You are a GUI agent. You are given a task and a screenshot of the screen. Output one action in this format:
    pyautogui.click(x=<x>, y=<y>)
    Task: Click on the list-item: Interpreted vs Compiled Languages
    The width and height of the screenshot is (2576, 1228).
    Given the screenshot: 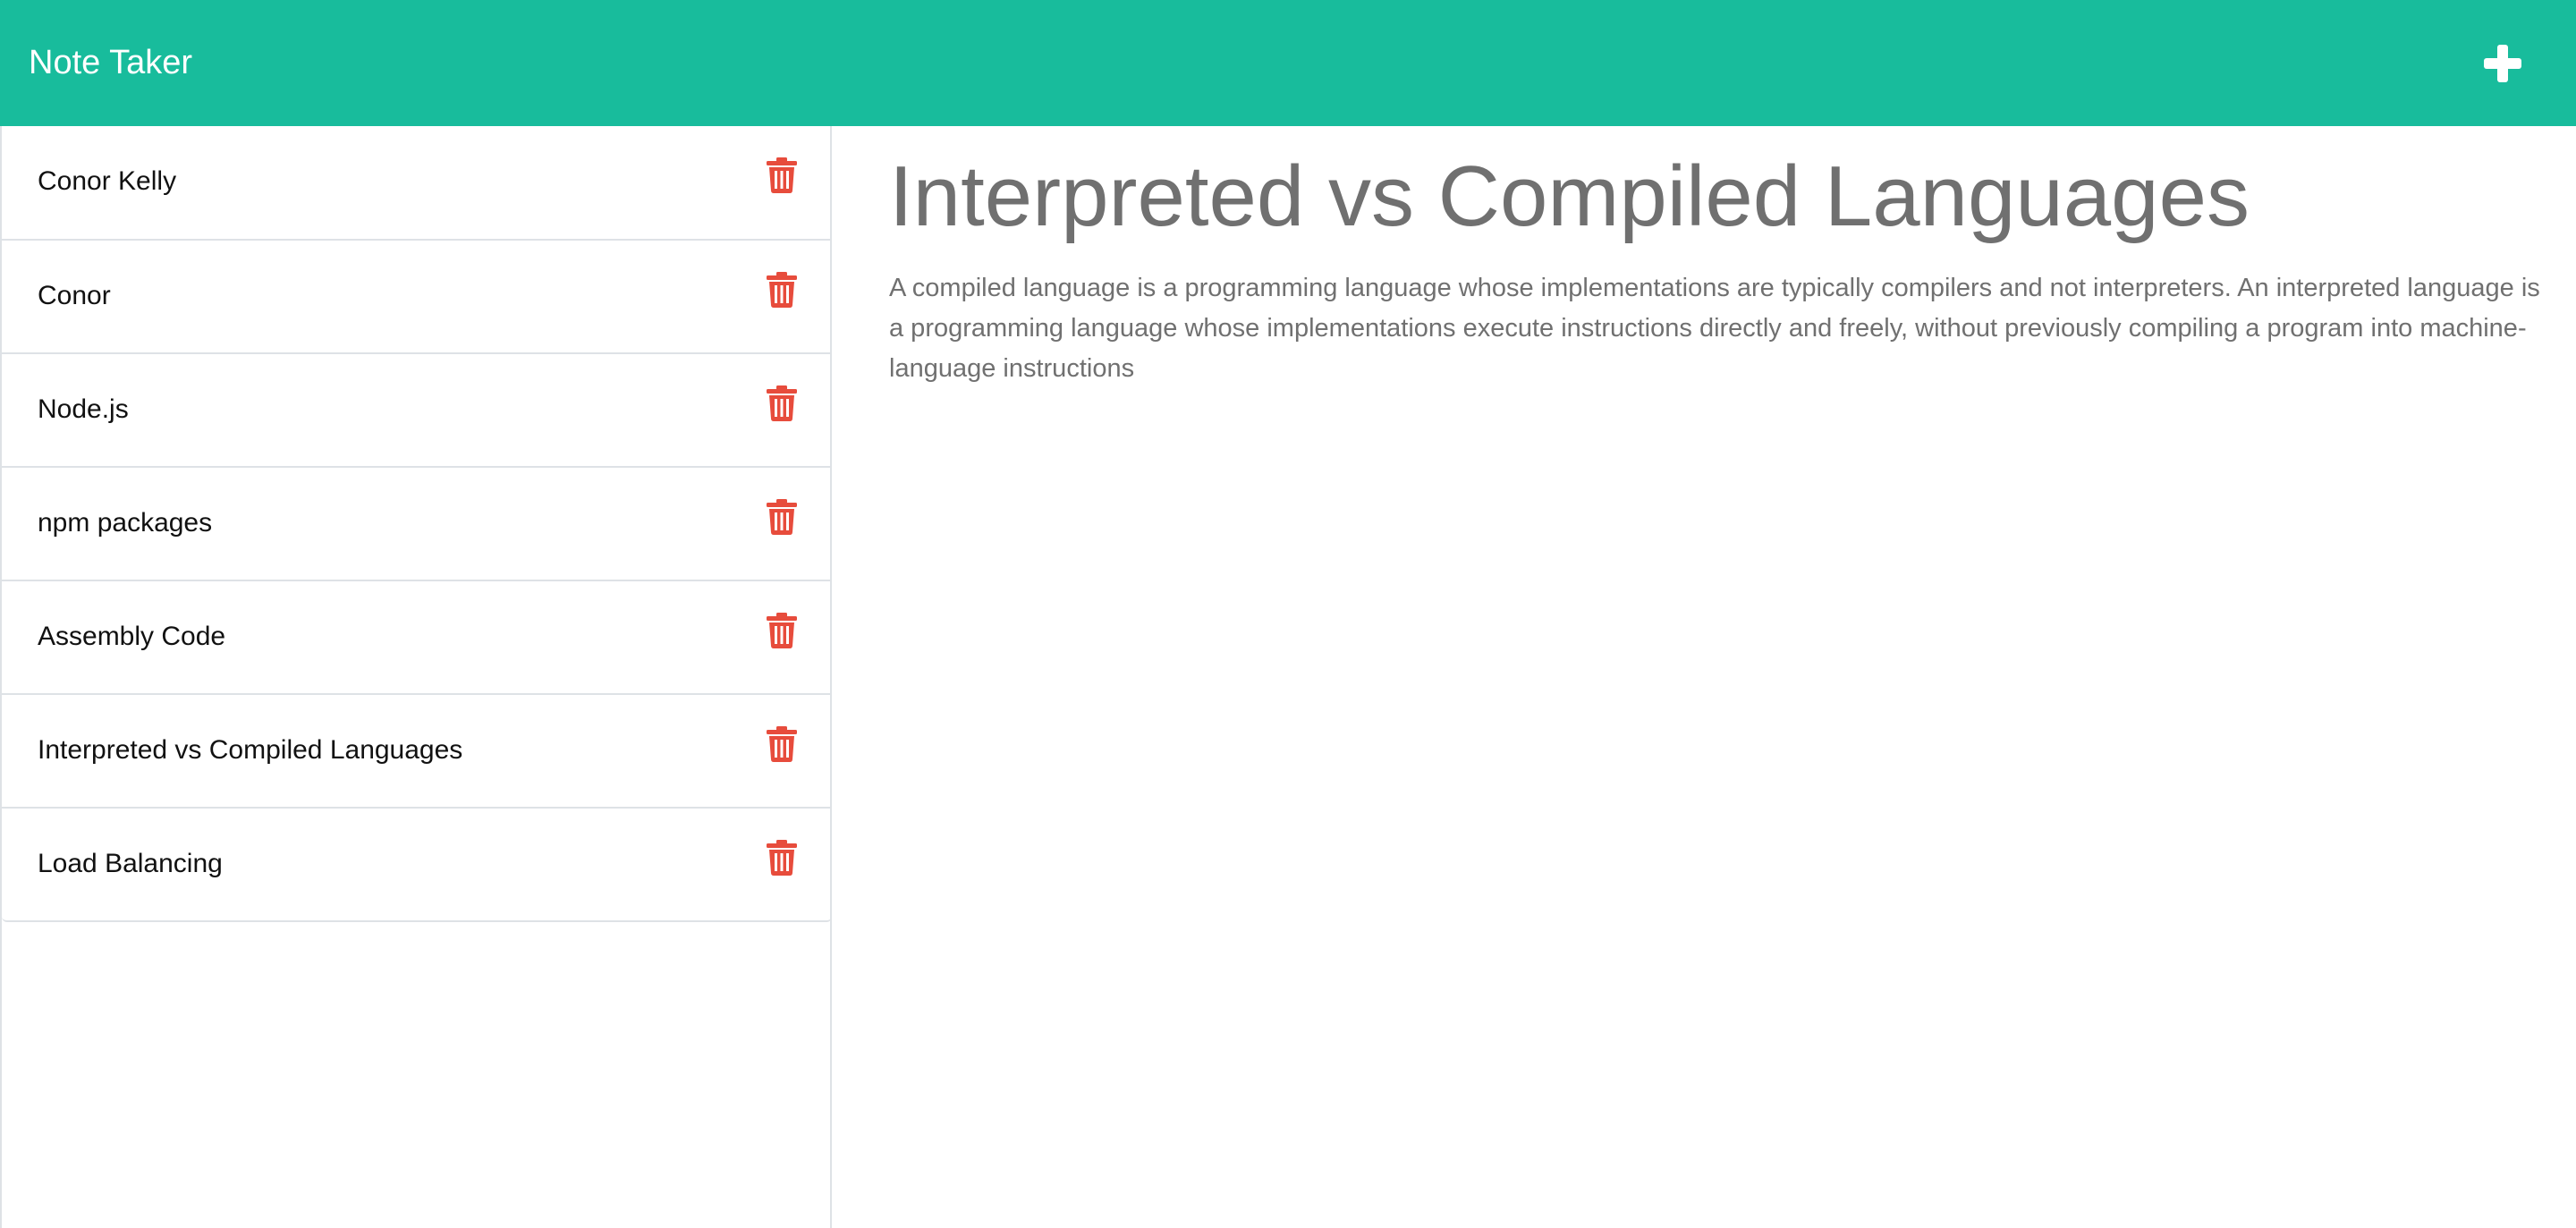 What is the action you would take?
    pyautogui.click(x=417, y=750)
    